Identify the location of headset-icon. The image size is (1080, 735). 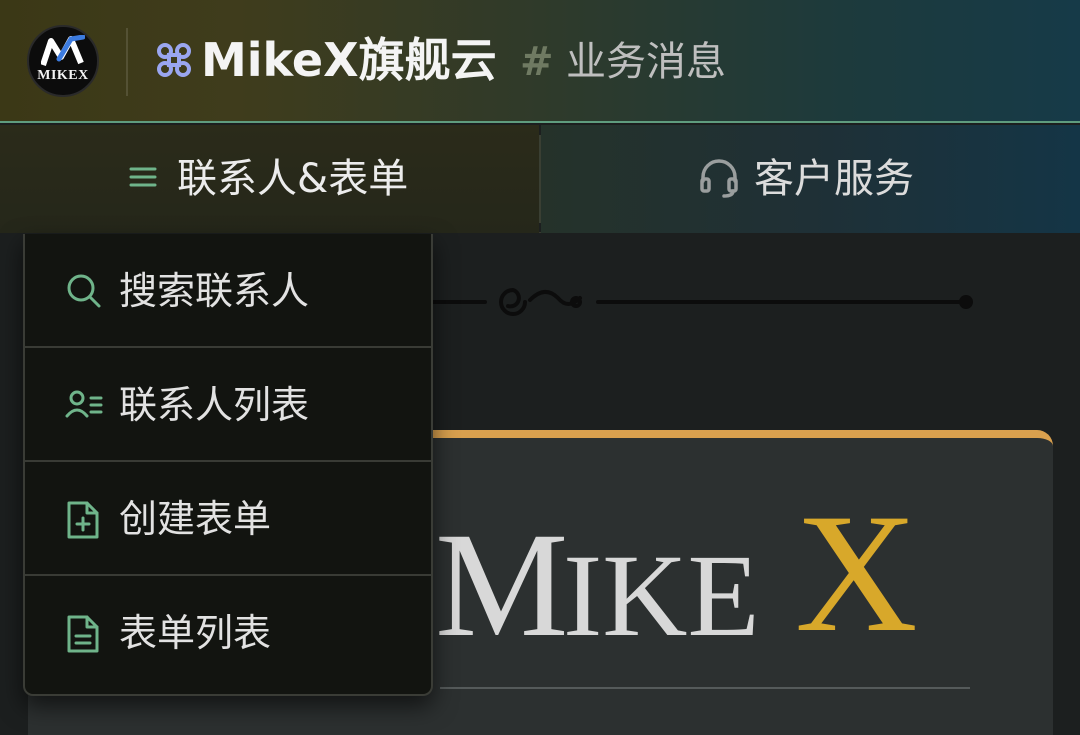
(719, 180).